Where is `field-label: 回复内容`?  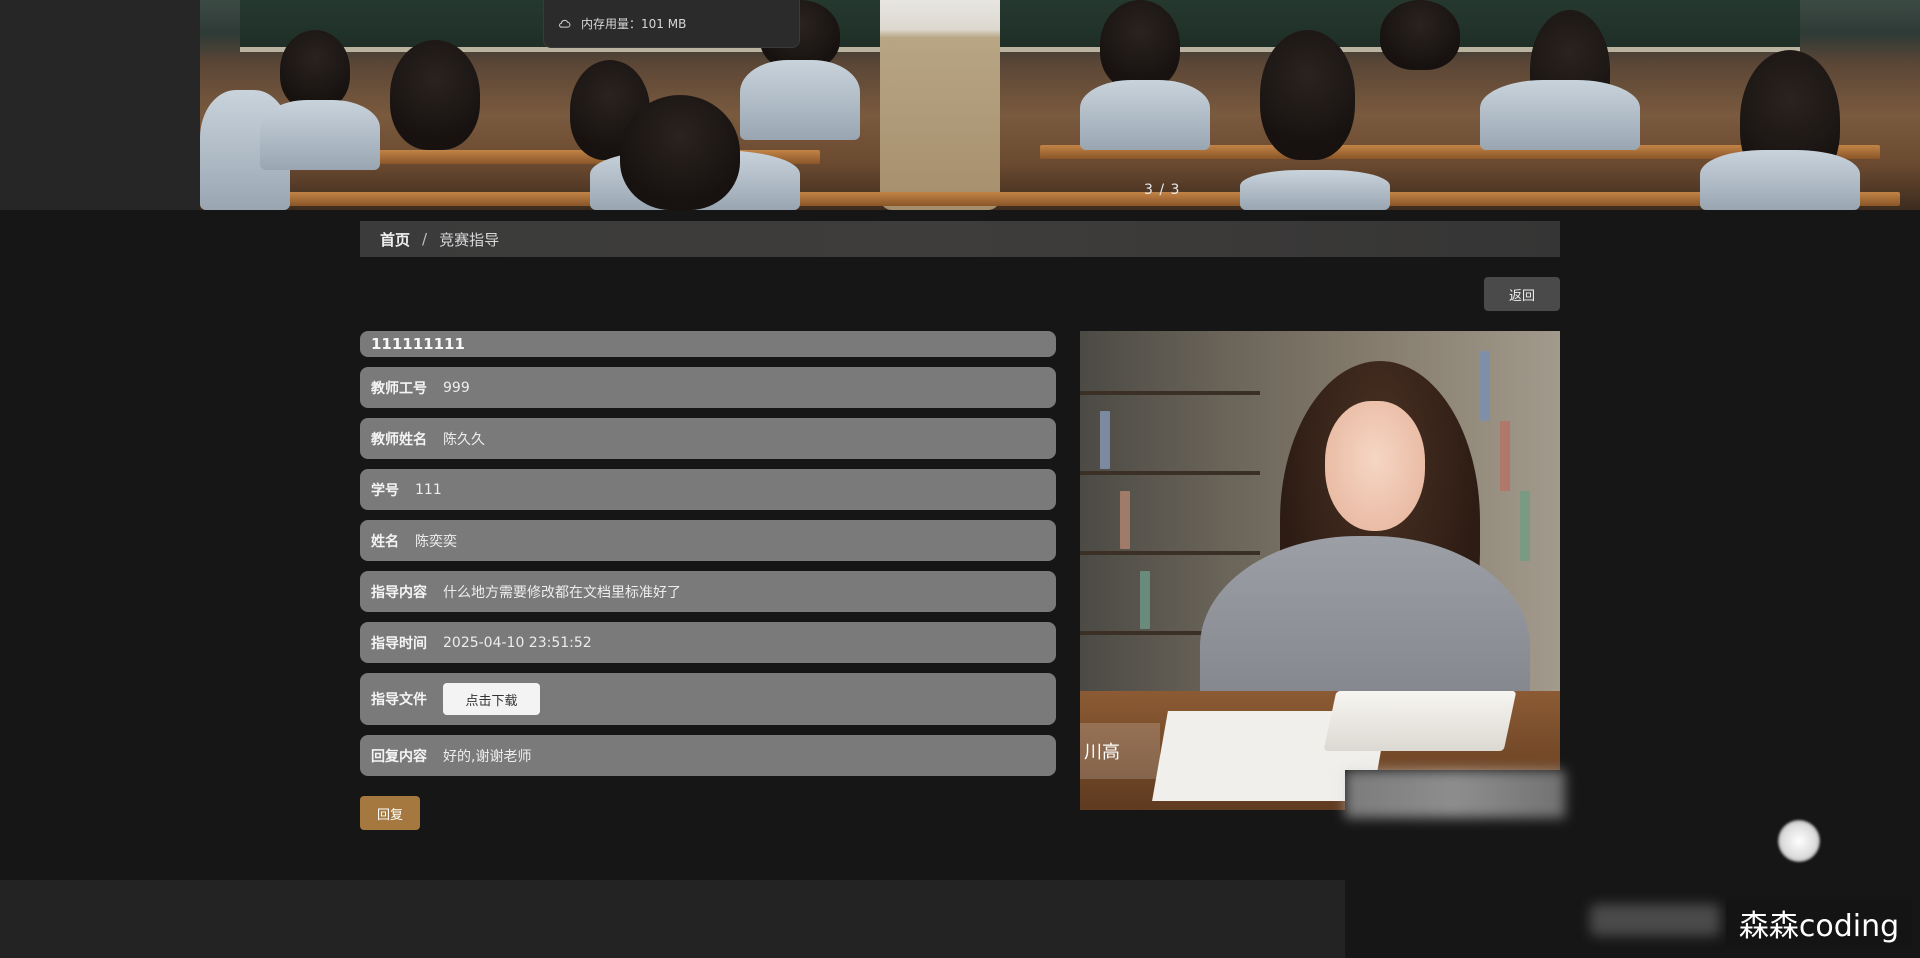
field-label: 回复内容 is located at coordinates (399, 756).